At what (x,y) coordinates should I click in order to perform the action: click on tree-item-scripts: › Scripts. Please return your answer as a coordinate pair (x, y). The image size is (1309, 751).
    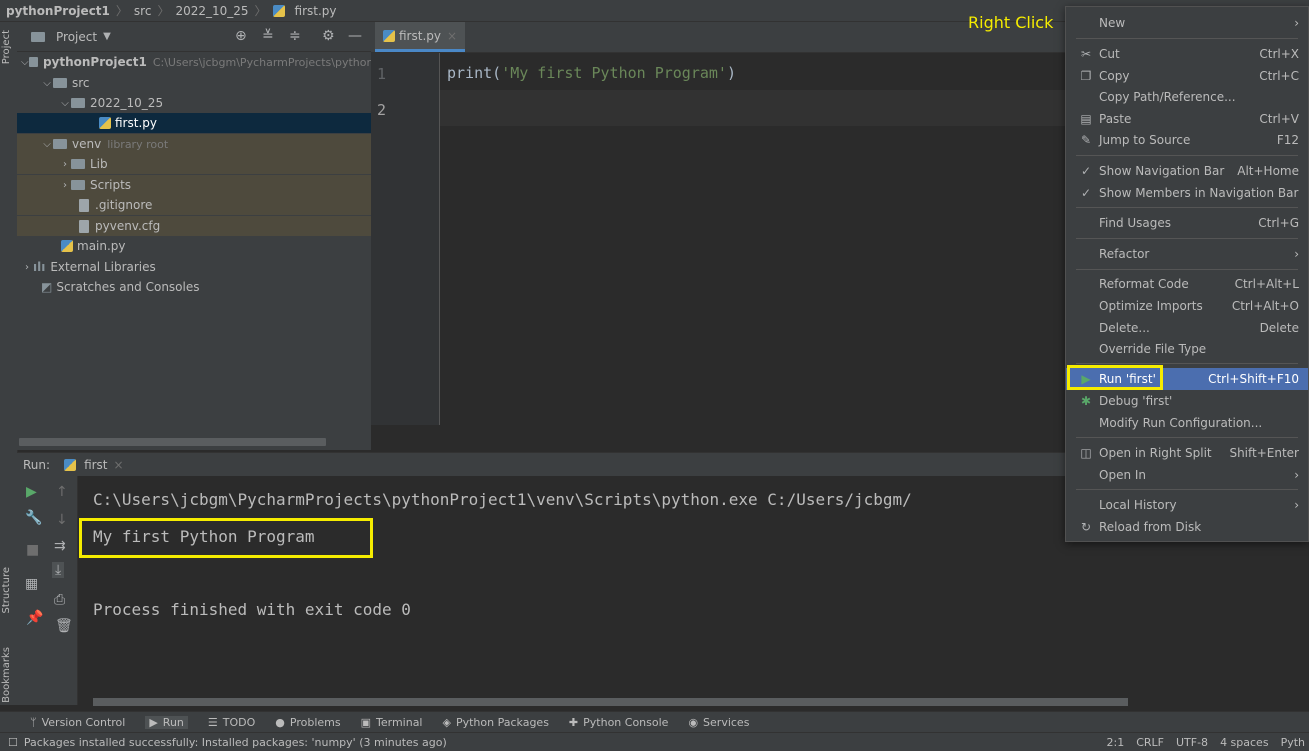
    Looking at the image, I should click on (194, 185).